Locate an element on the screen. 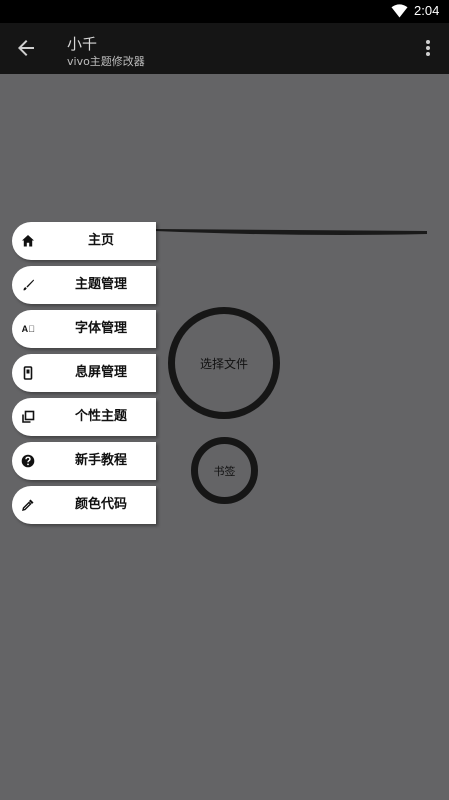 This screenshot has width=449, height=800. help-icon is located at coordinates (28, 461).